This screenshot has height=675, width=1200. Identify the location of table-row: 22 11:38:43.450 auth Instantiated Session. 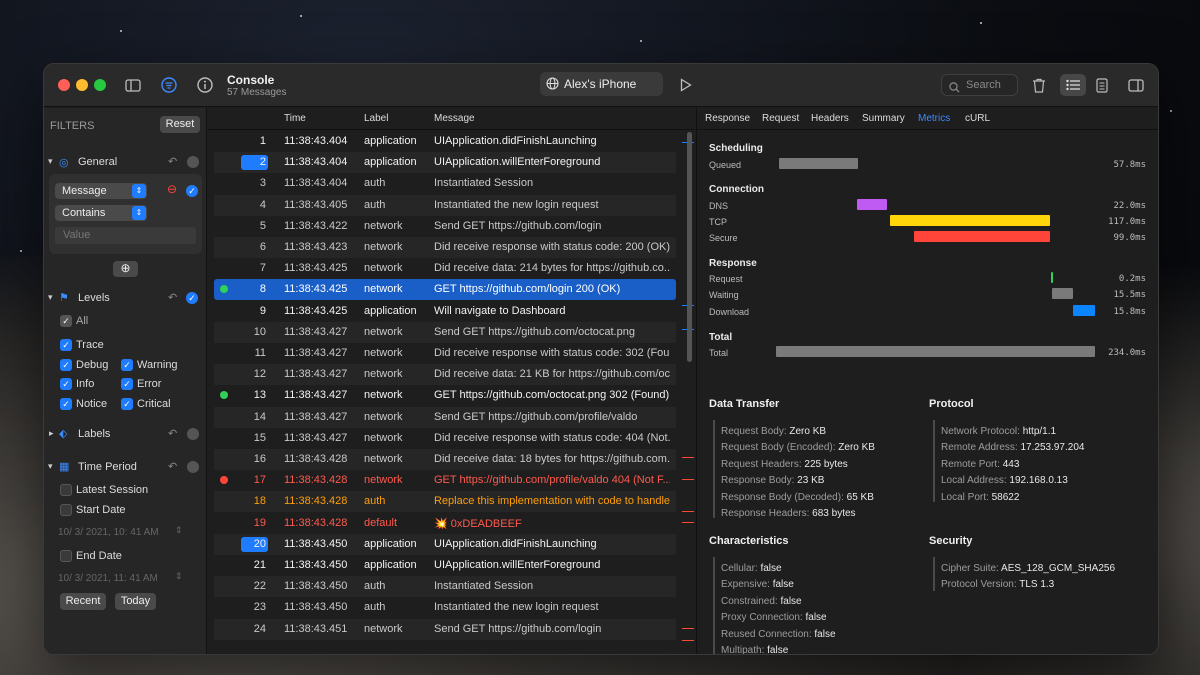
(445, 587).